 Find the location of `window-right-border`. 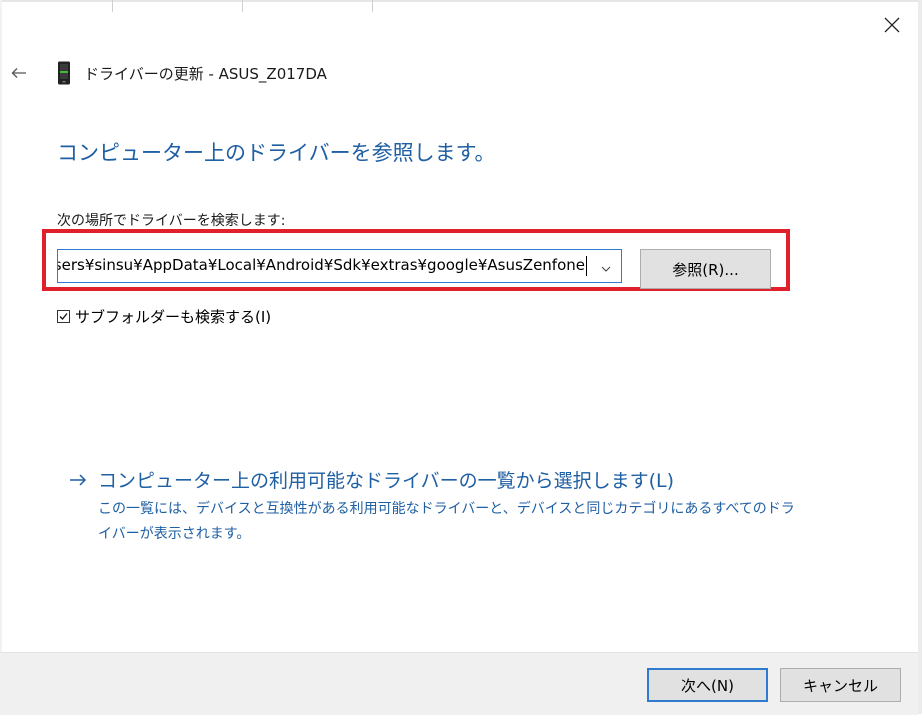

window-right-border is located at coordinates (920, 357).